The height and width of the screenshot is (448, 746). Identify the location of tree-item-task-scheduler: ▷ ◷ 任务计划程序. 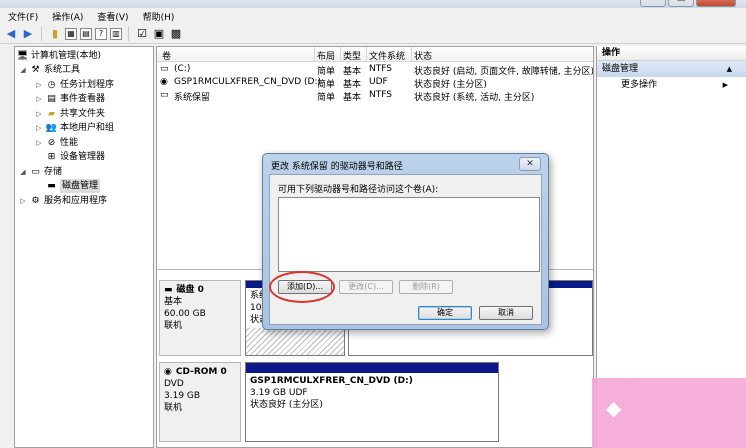
(74, 85).